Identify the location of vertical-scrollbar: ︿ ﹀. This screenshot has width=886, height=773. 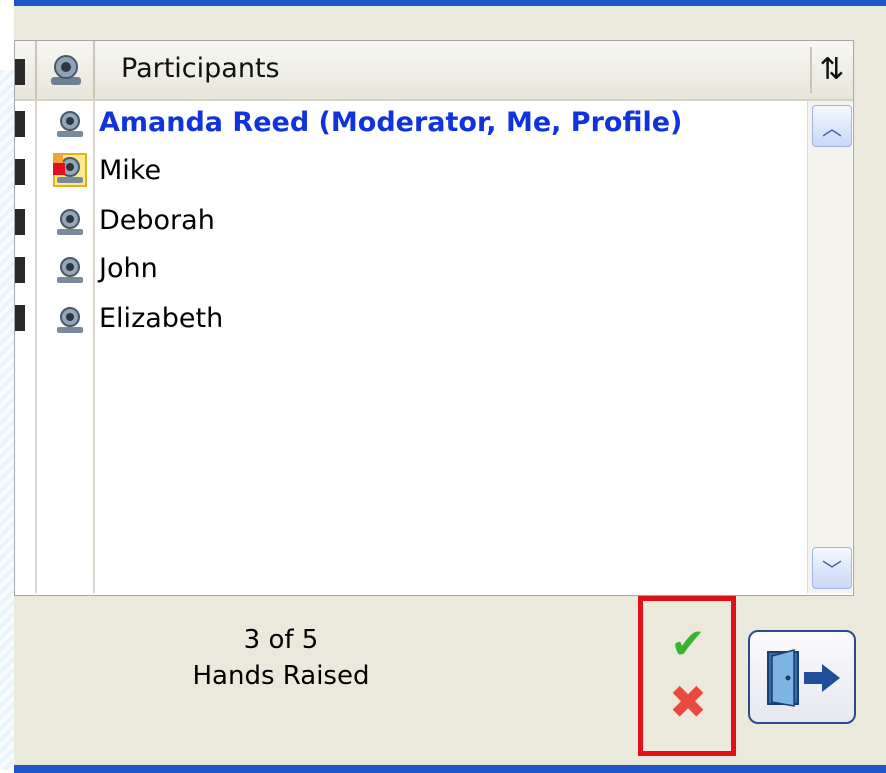
(829, 347).